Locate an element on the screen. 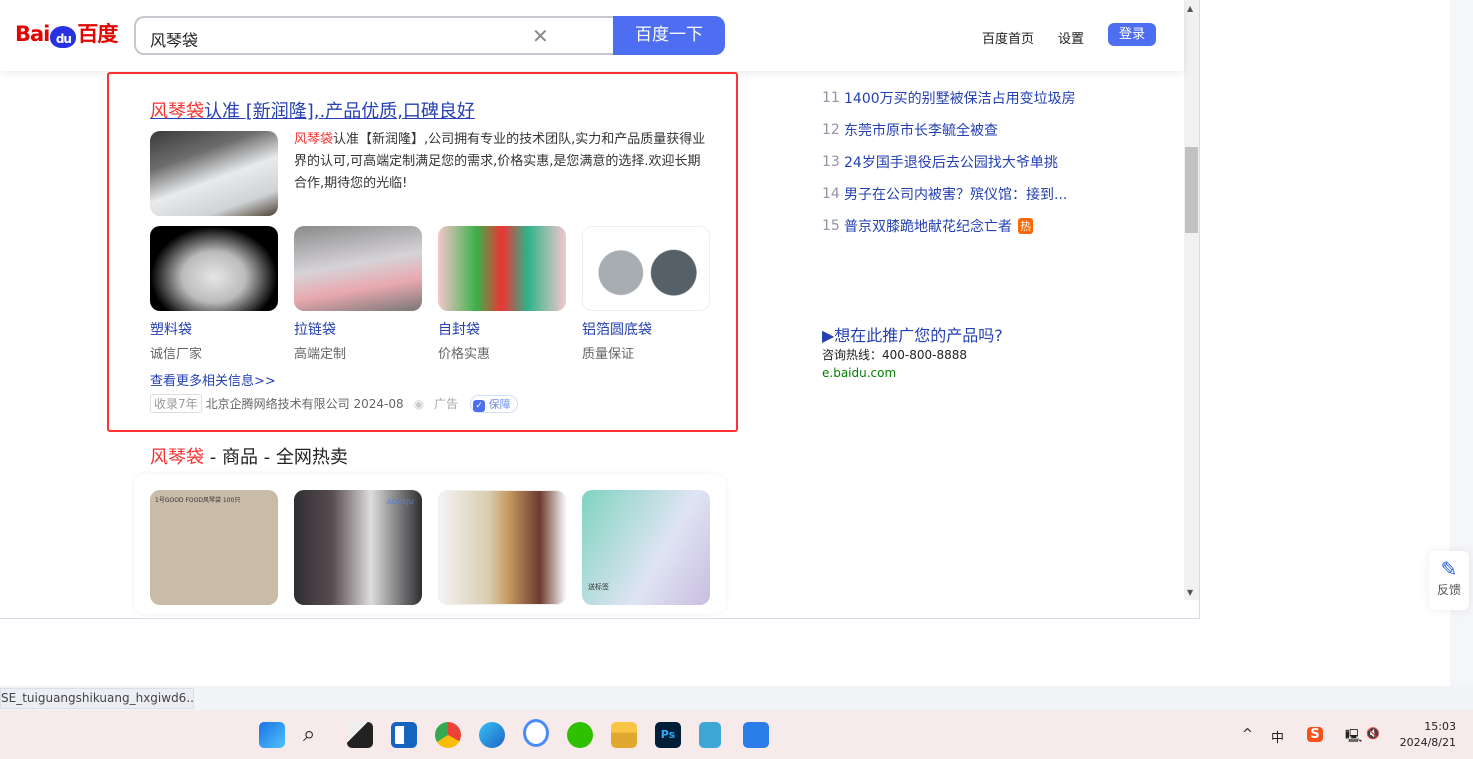 The image size is (1473, 759). shop-image: 送标签 is located at coordinates (646, 547).